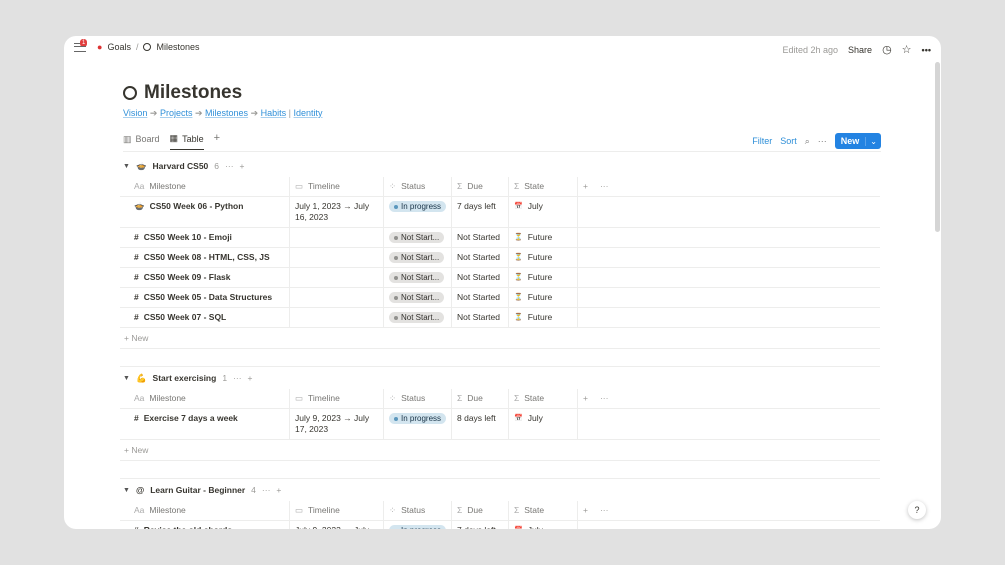 Image resolution: width=1005 pixels, height=565 pixels. Describe the element at coordinates (308, 113) in the screenshot. I see `link-identity: Identity` at that location.